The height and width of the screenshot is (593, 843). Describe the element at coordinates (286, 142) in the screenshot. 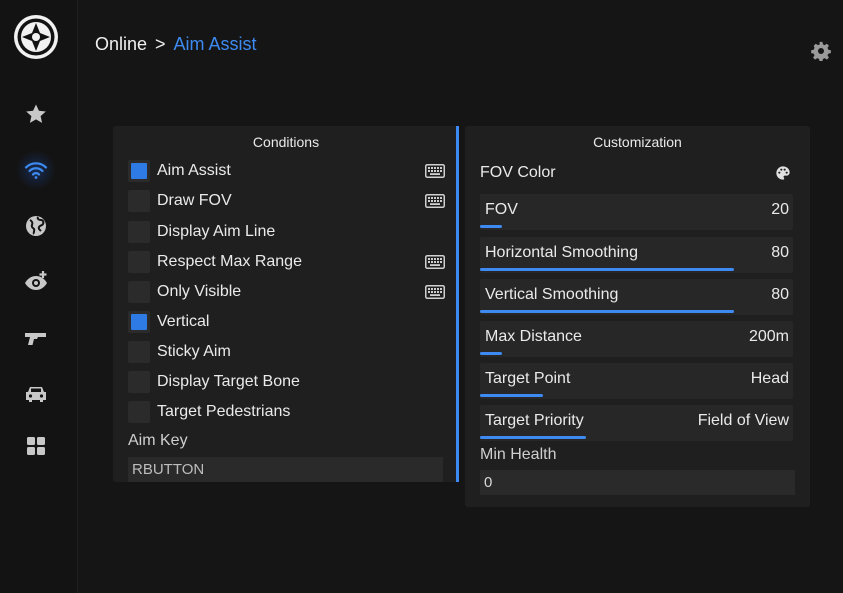

I see `conditions-title: Conditions` at that location.